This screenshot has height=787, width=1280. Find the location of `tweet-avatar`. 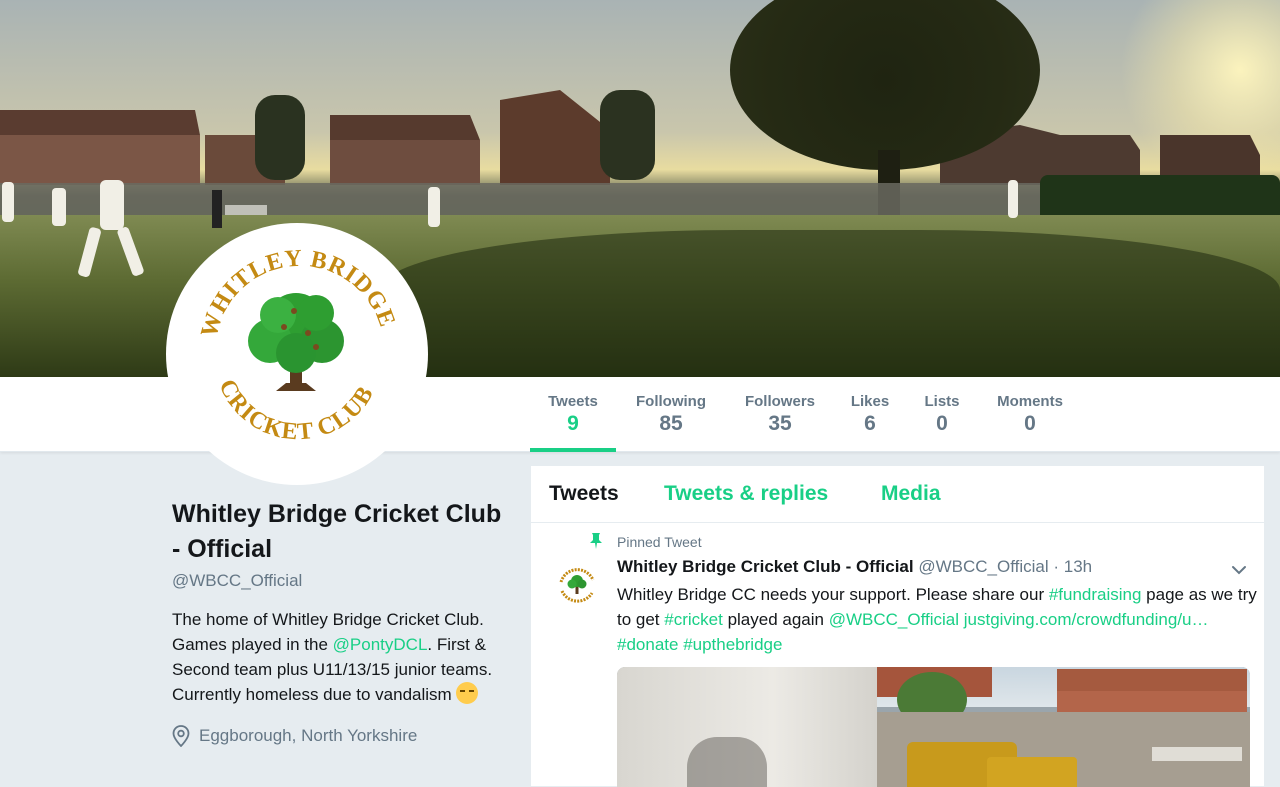

tweet-avatar is located at coordinates (577, 586).